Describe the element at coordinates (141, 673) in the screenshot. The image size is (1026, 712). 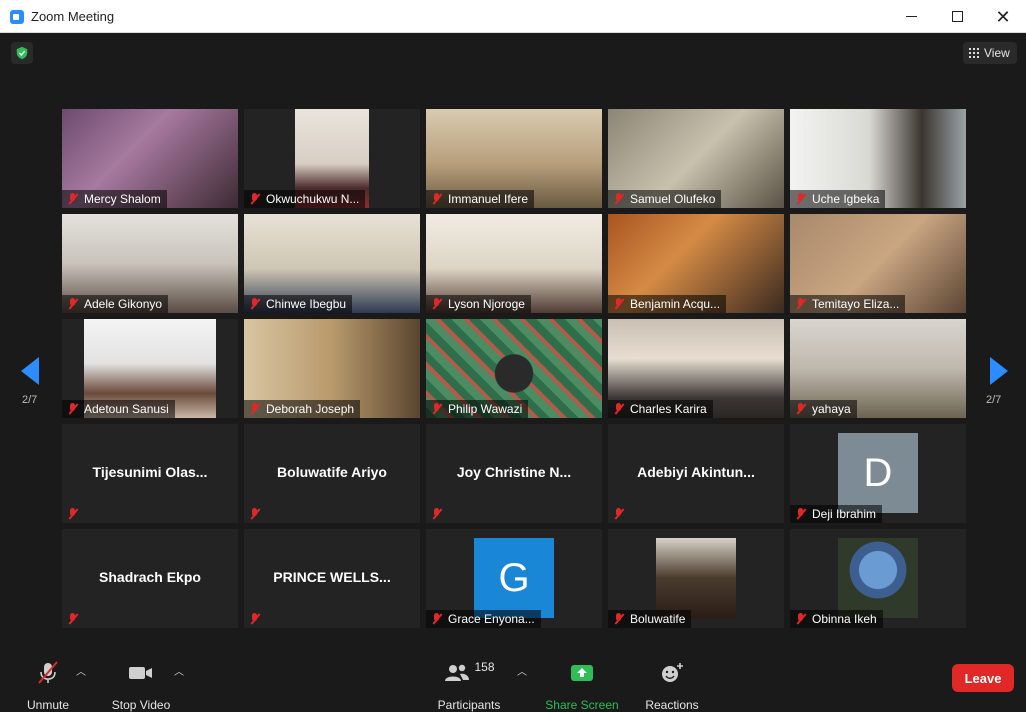
I see `video-camera-icon` at that location.